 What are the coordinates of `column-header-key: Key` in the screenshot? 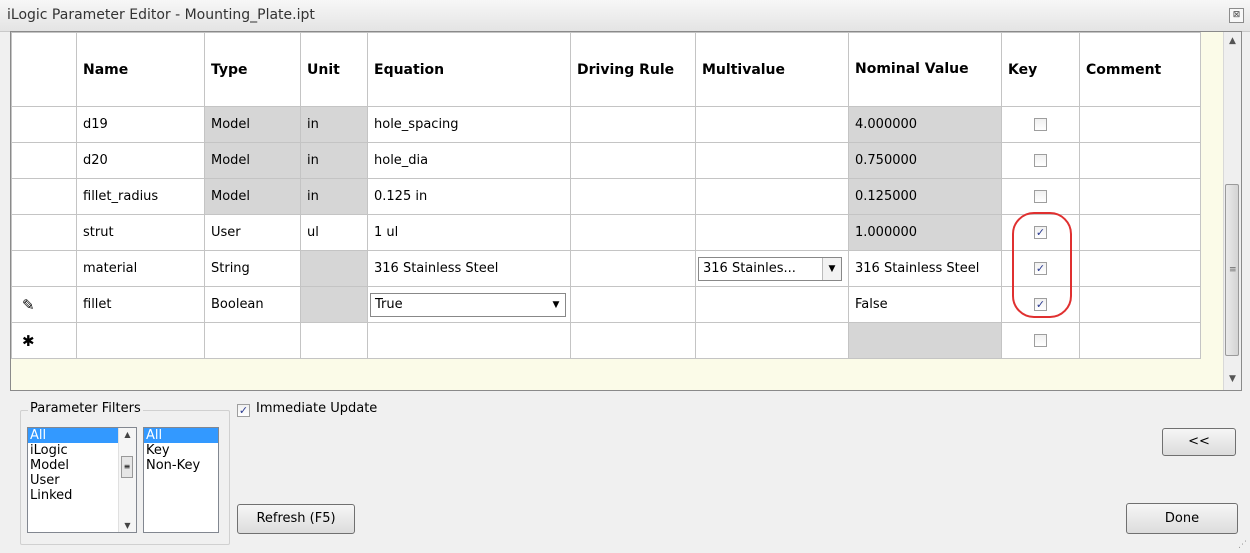 It's located at (1040, 69).